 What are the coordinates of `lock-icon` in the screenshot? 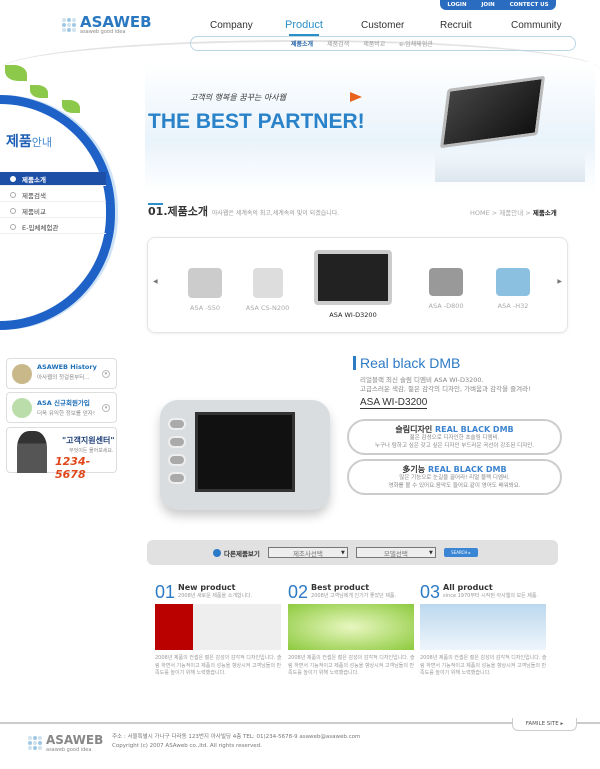 It's located at (22, 408).